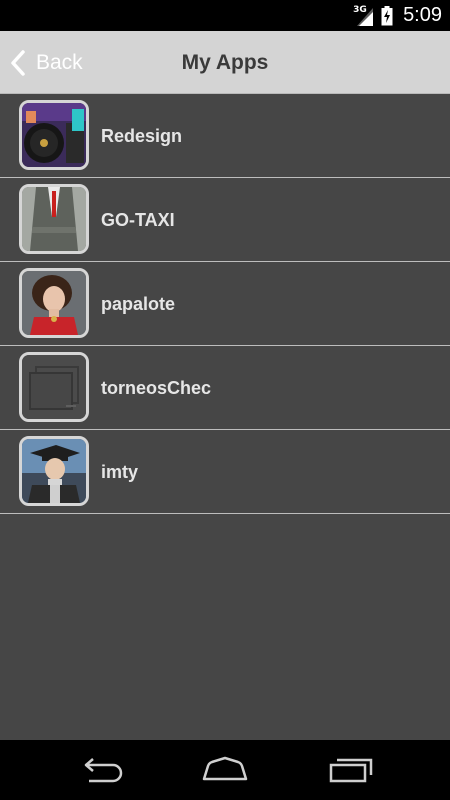 This screenshot has height=800, width=450. What do you see at coordinates (54, 387) in the screenshot?
I see `placeholder-stack-thumbnail` at bounding box center [54, 387].